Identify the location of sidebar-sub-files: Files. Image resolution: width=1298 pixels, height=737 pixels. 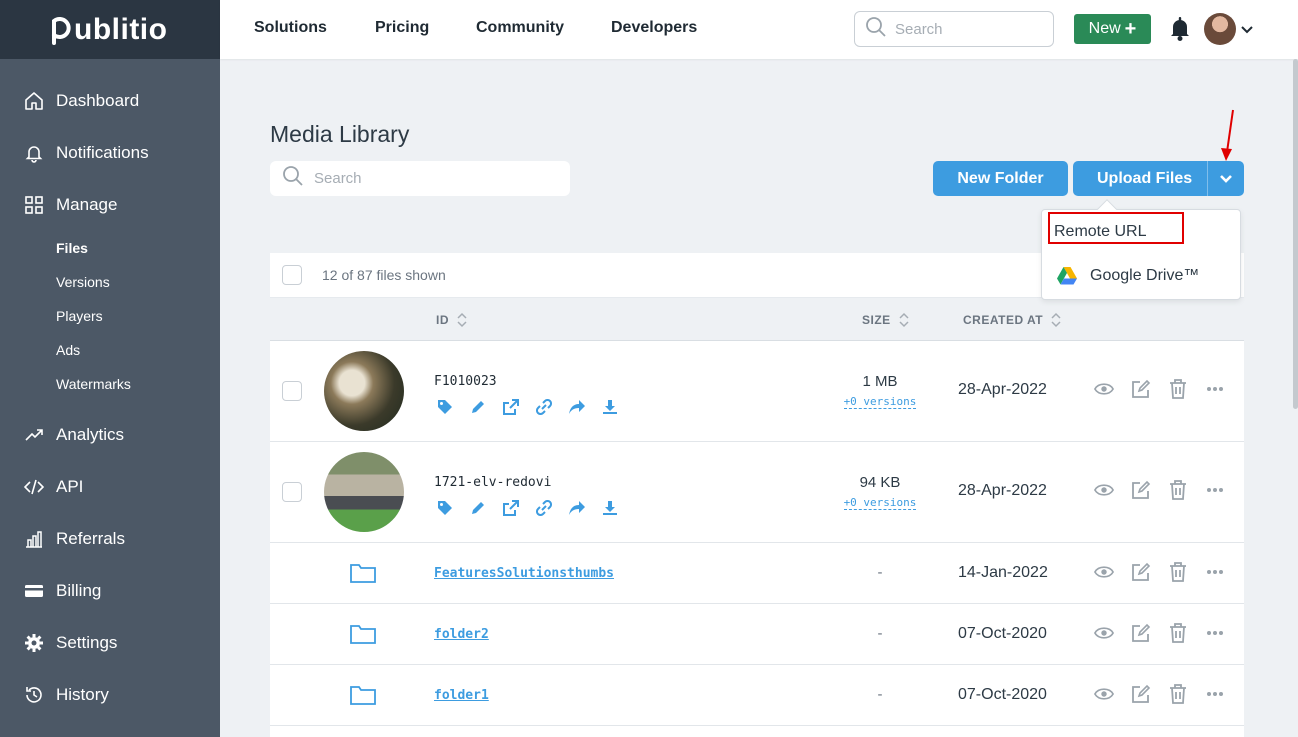
(110, 248).